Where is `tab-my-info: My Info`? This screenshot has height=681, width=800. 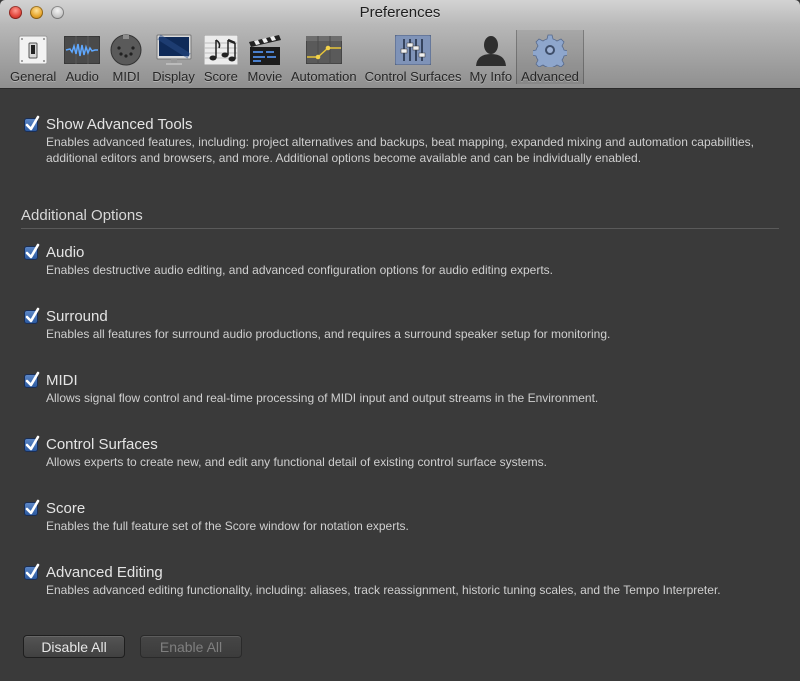
tab-my-info: My Info is located at coordinates (490, 57).